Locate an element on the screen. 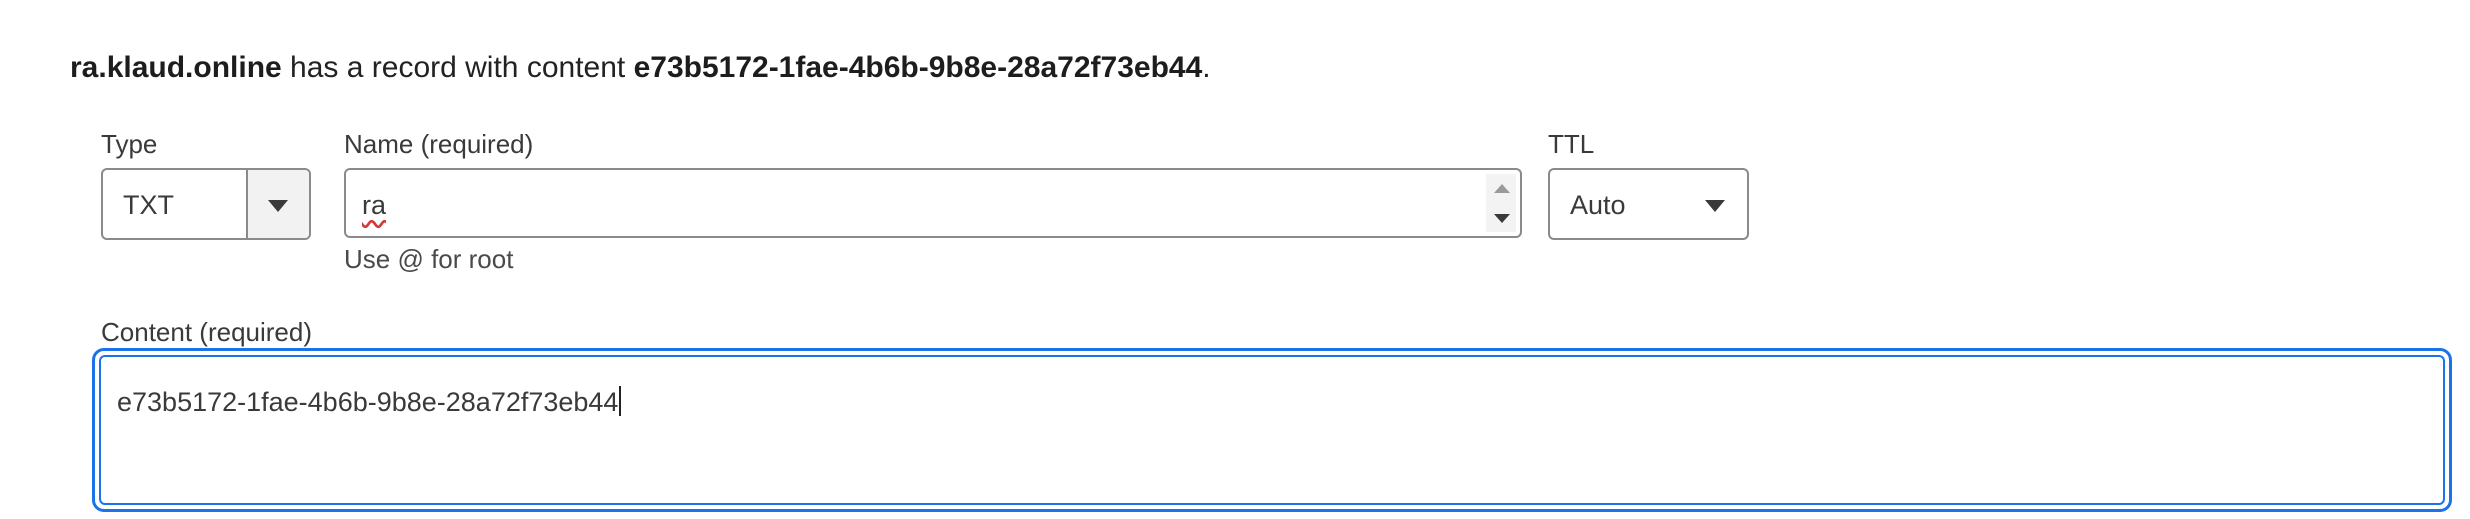  type-select: TXT is located at coordinates (206, 204).